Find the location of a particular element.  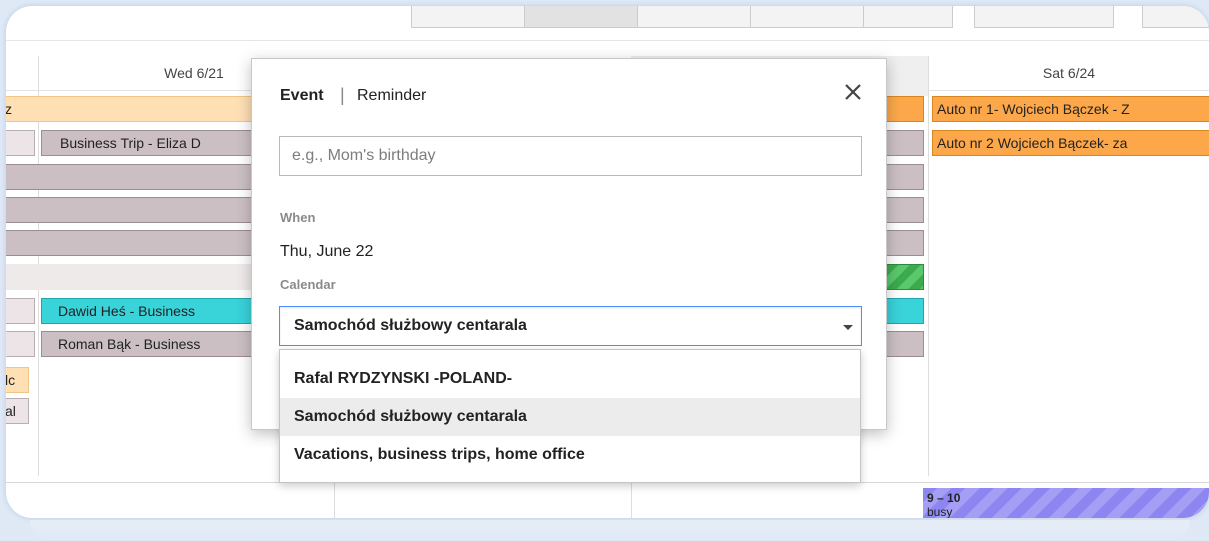

toolbar-button-settings is located at coordinates (1175, 17).